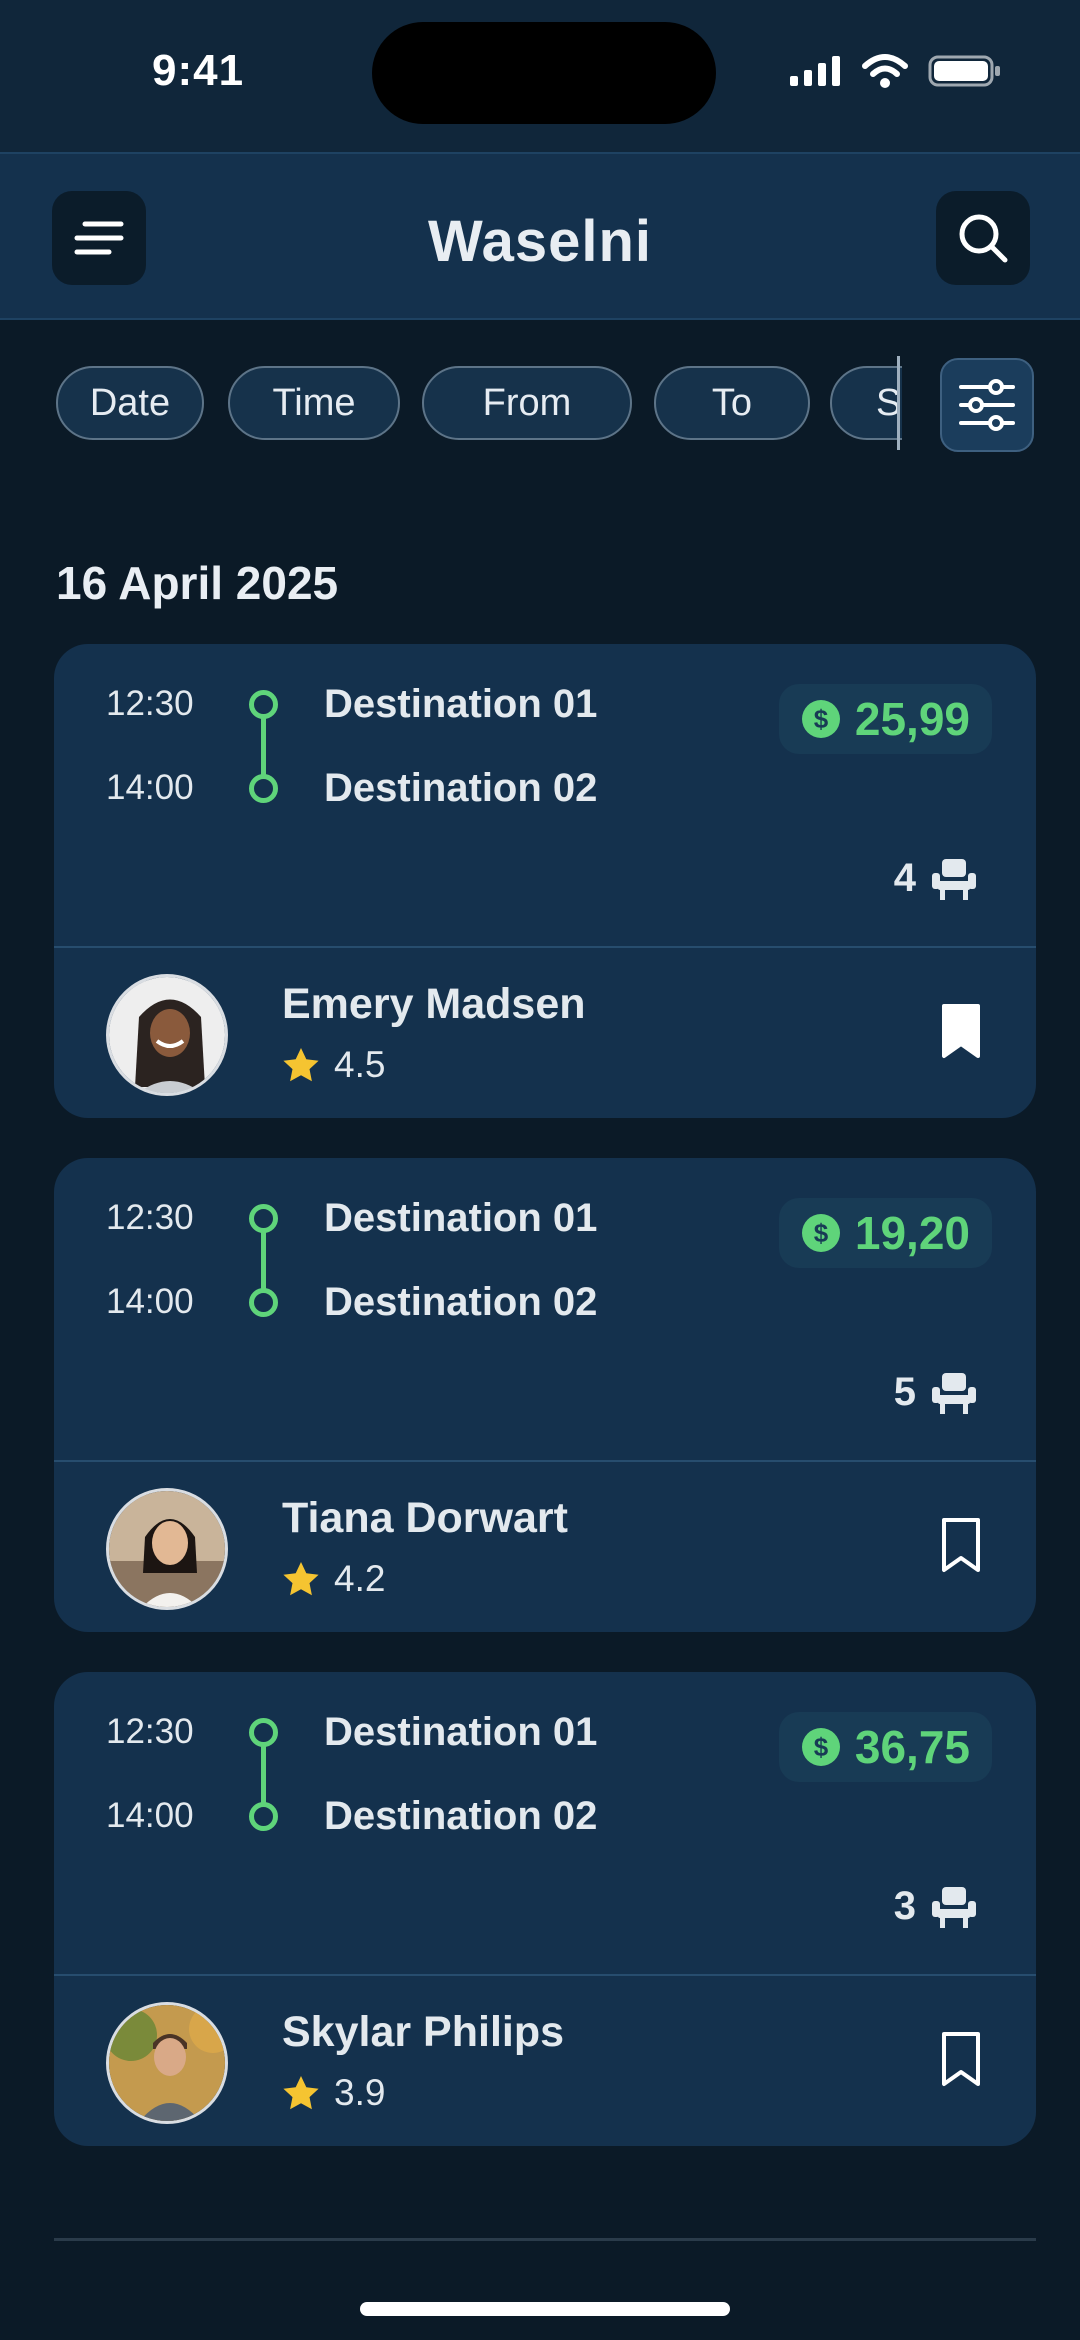  I want to click on sliders-icon, so click(987, 405).